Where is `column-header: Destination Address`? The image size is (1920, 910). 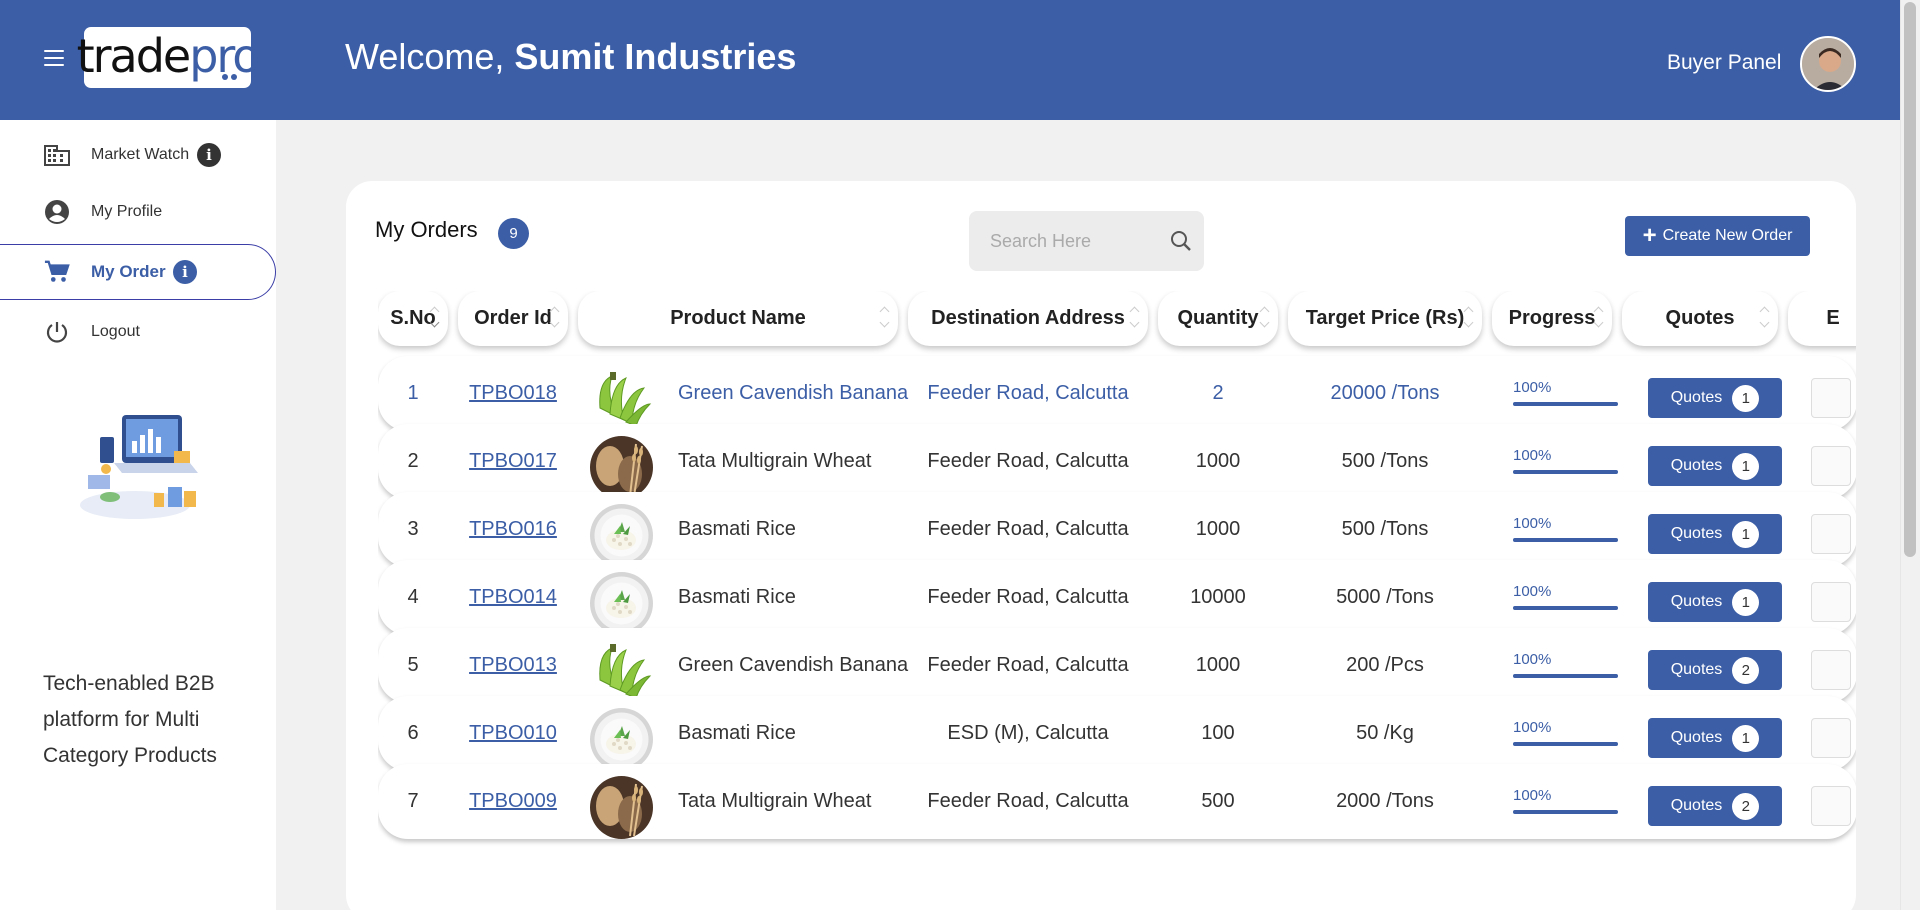
column-header: Destination Address is located at coordinates (1028, 318).